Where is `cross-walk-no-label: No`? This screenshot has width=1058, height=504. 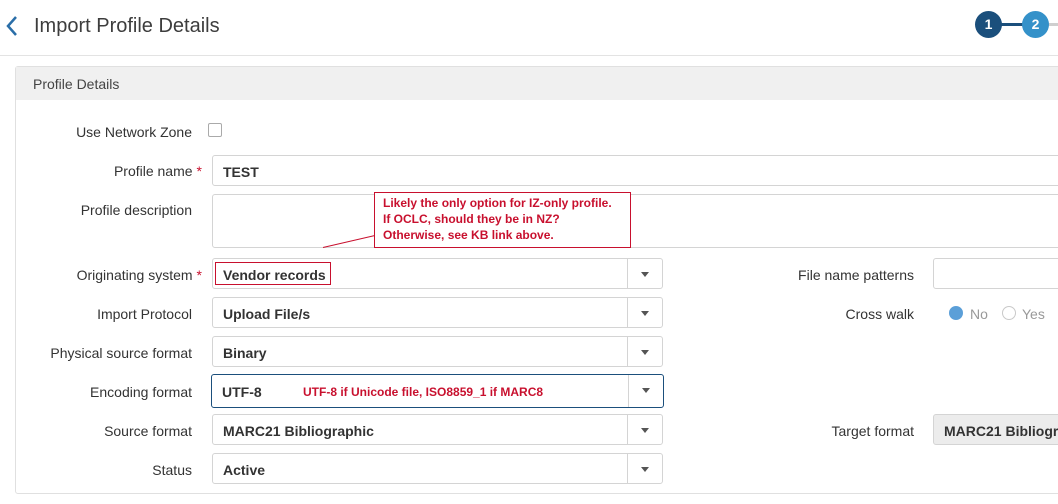 cross-walk-no-label: No is located at coordinates (979, 314).